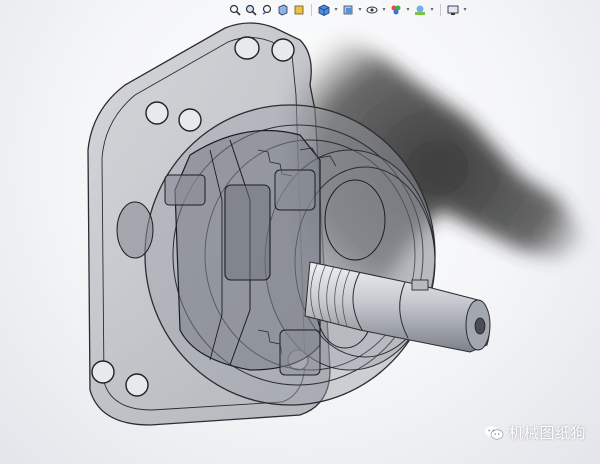 This screenshot has width=600, height=464. I want to click on display-style-icon, so click(348, 10).